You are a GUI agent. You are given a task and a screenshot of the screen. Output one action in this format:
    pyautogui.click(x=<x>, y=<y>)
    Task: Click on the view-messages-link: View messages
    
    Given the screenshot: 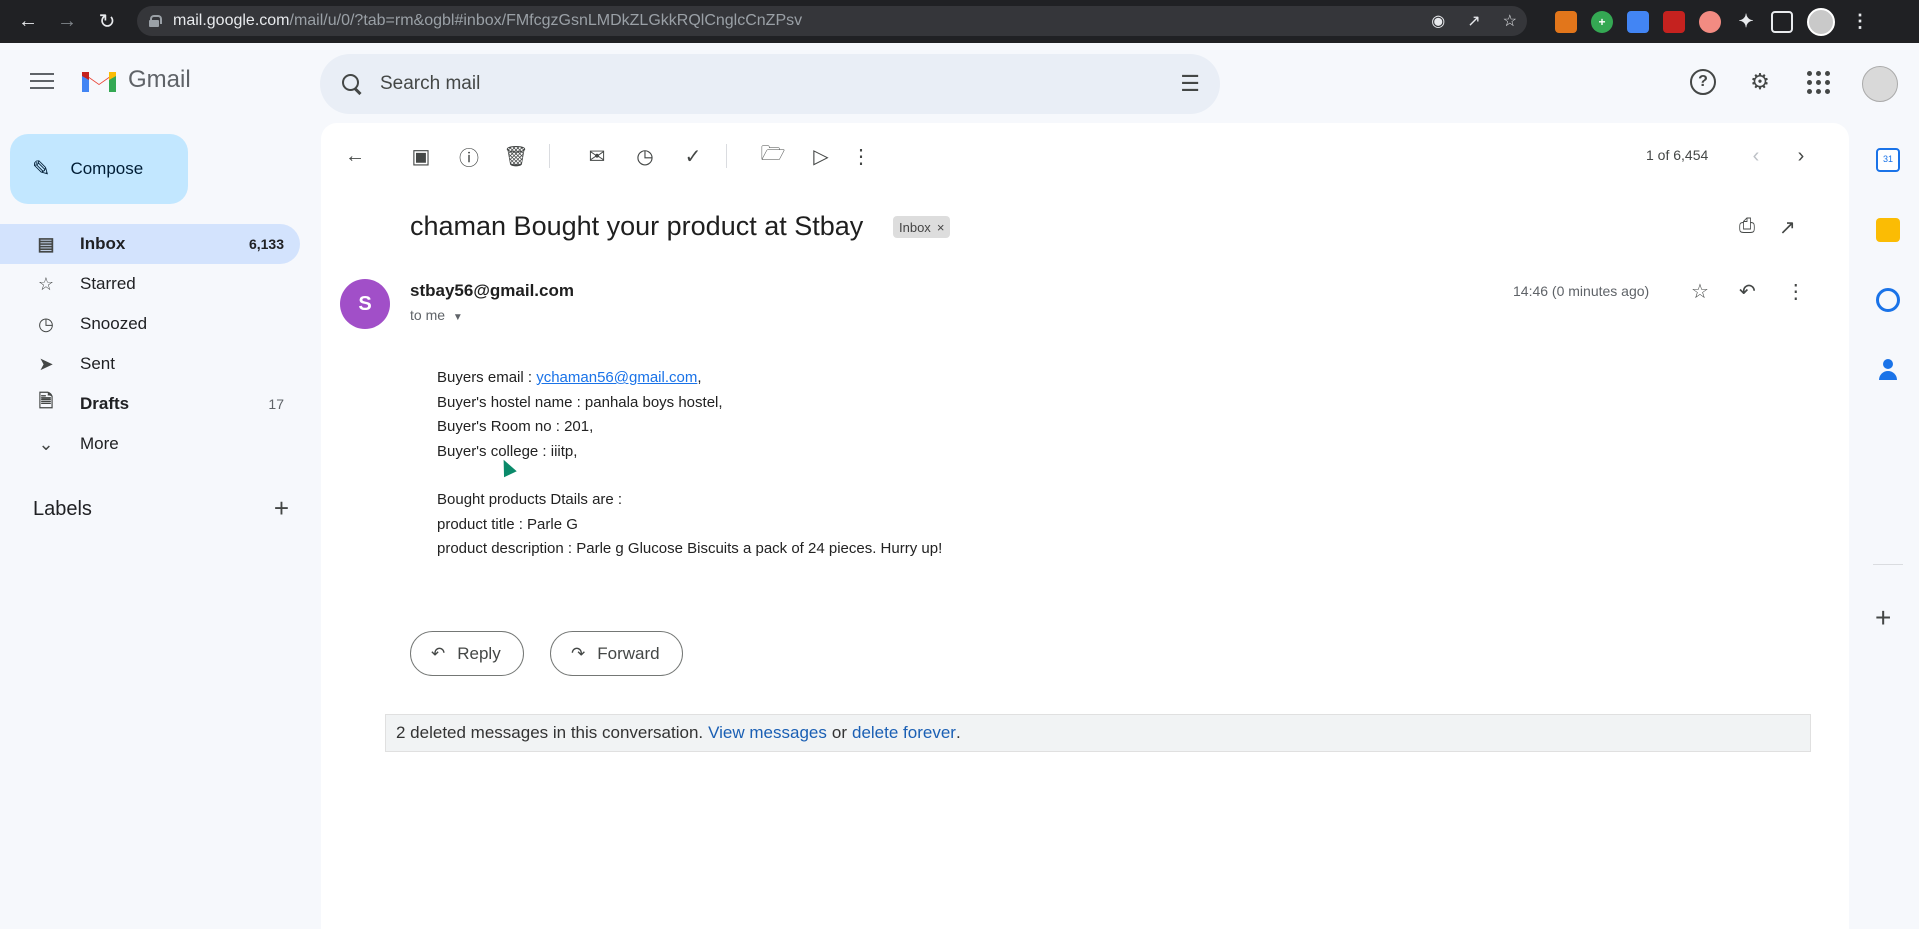 What is the action you would take?
    pyautogui.click(x=767, y=733)
    